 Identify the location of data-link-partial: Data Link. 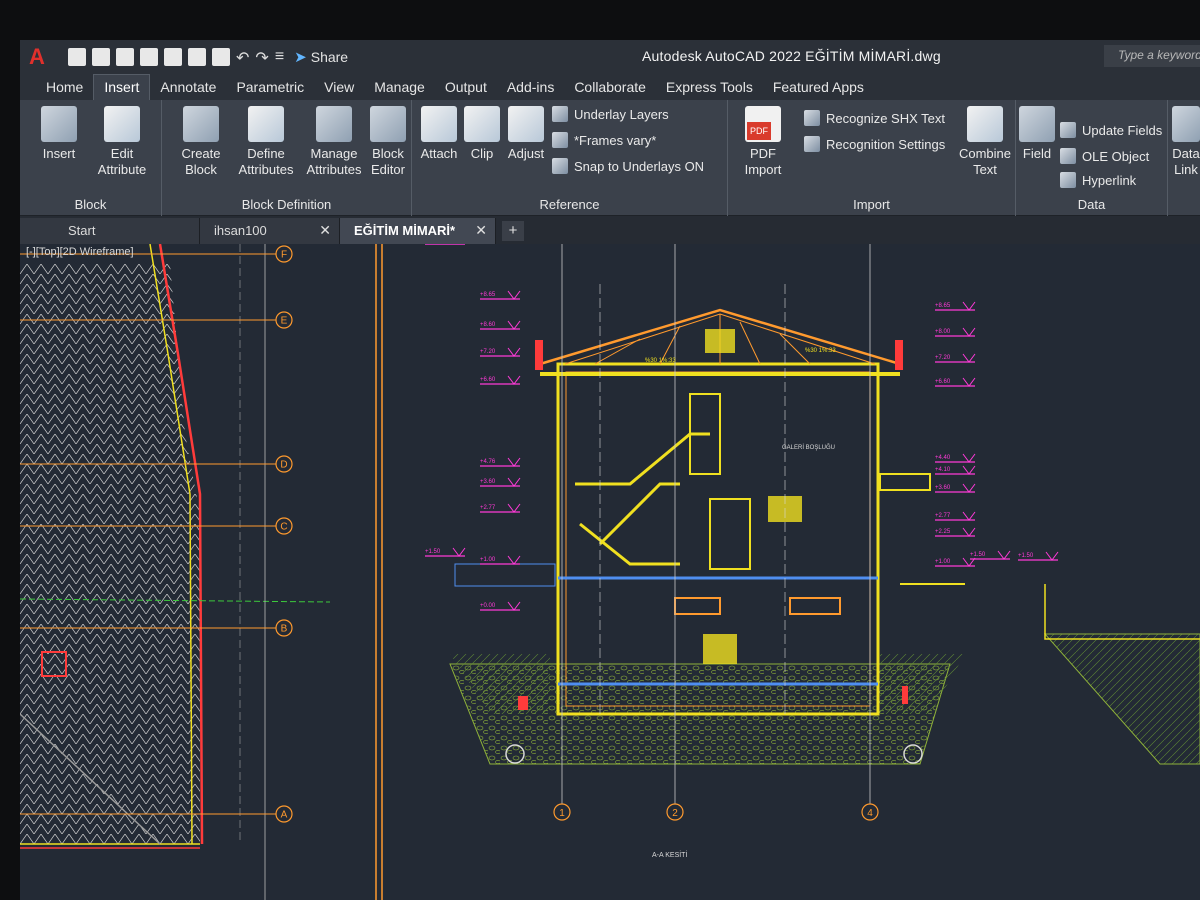
(1184, 158).